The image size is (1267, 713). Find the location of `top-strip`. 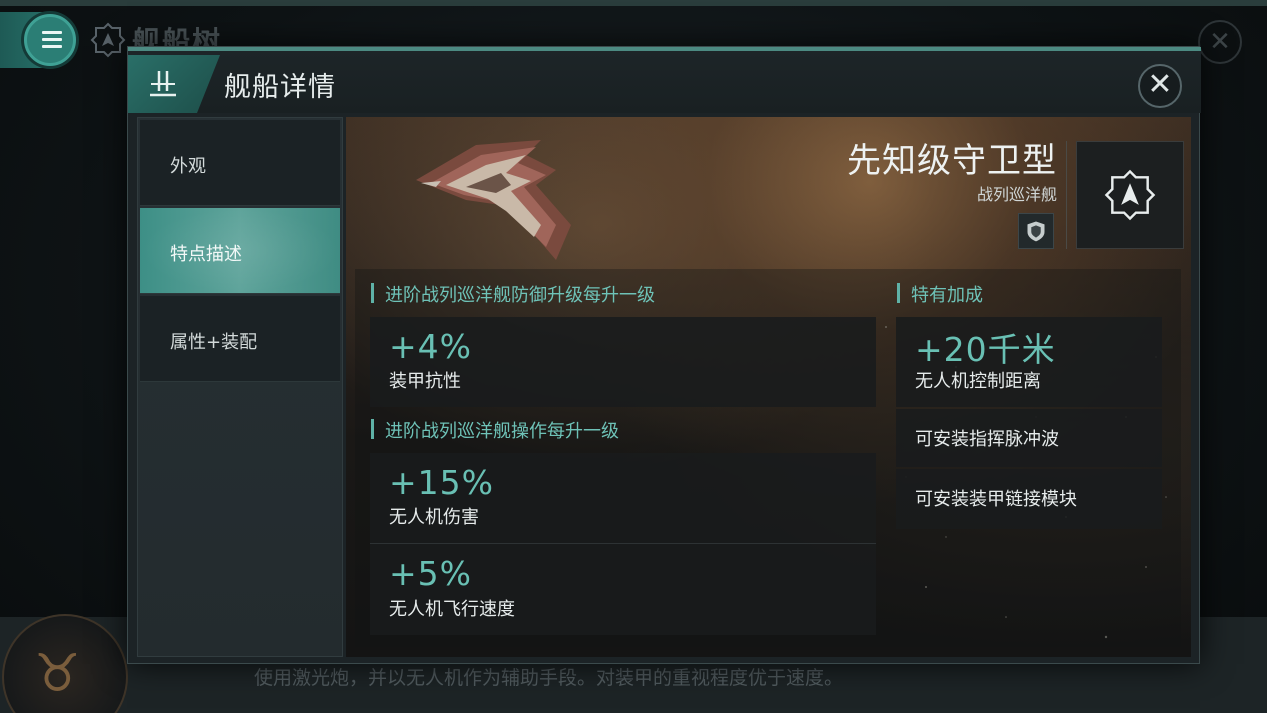

top-strip is located at coordinates (633, 3).